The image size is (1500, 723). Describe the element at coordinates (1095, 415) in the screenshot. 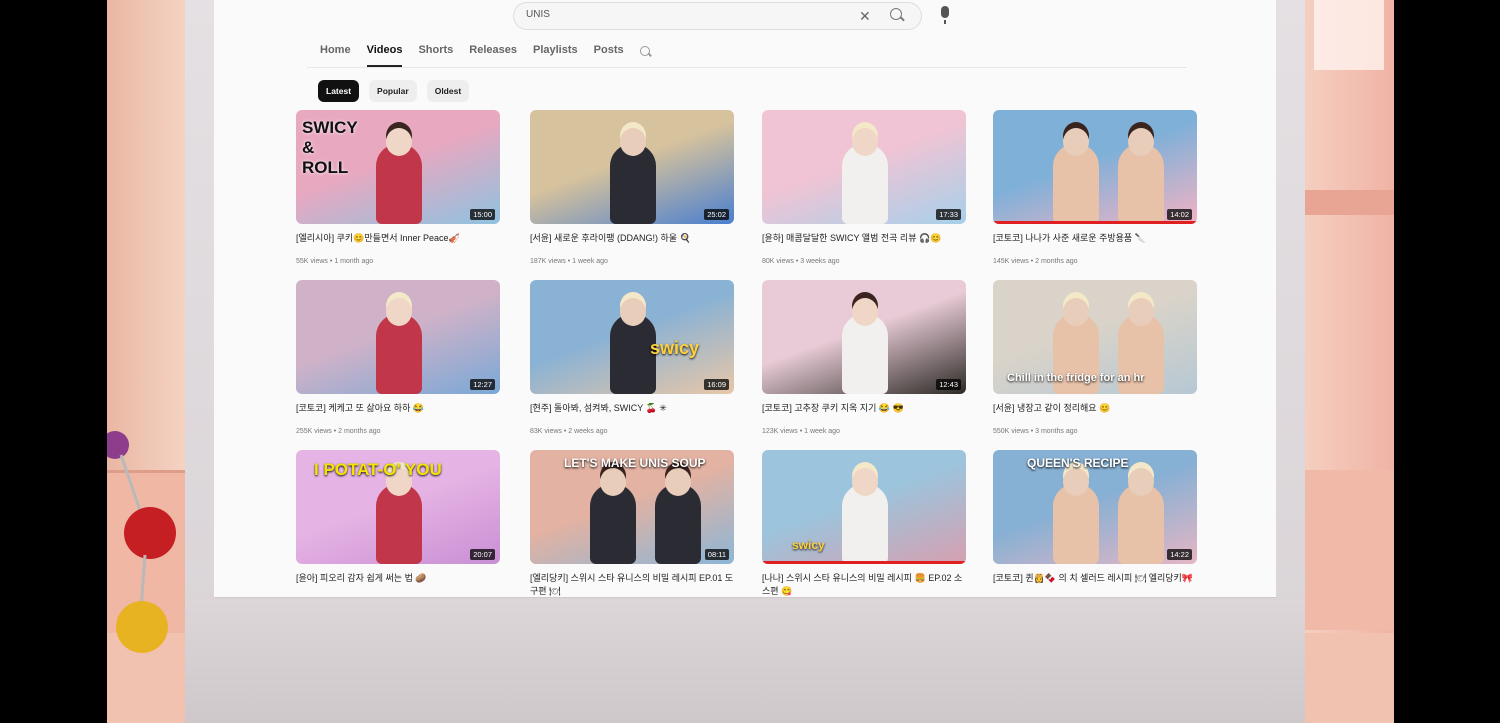

I see `video-title: [서윤] 냉장고 같이 정리해요 😊` at that location.